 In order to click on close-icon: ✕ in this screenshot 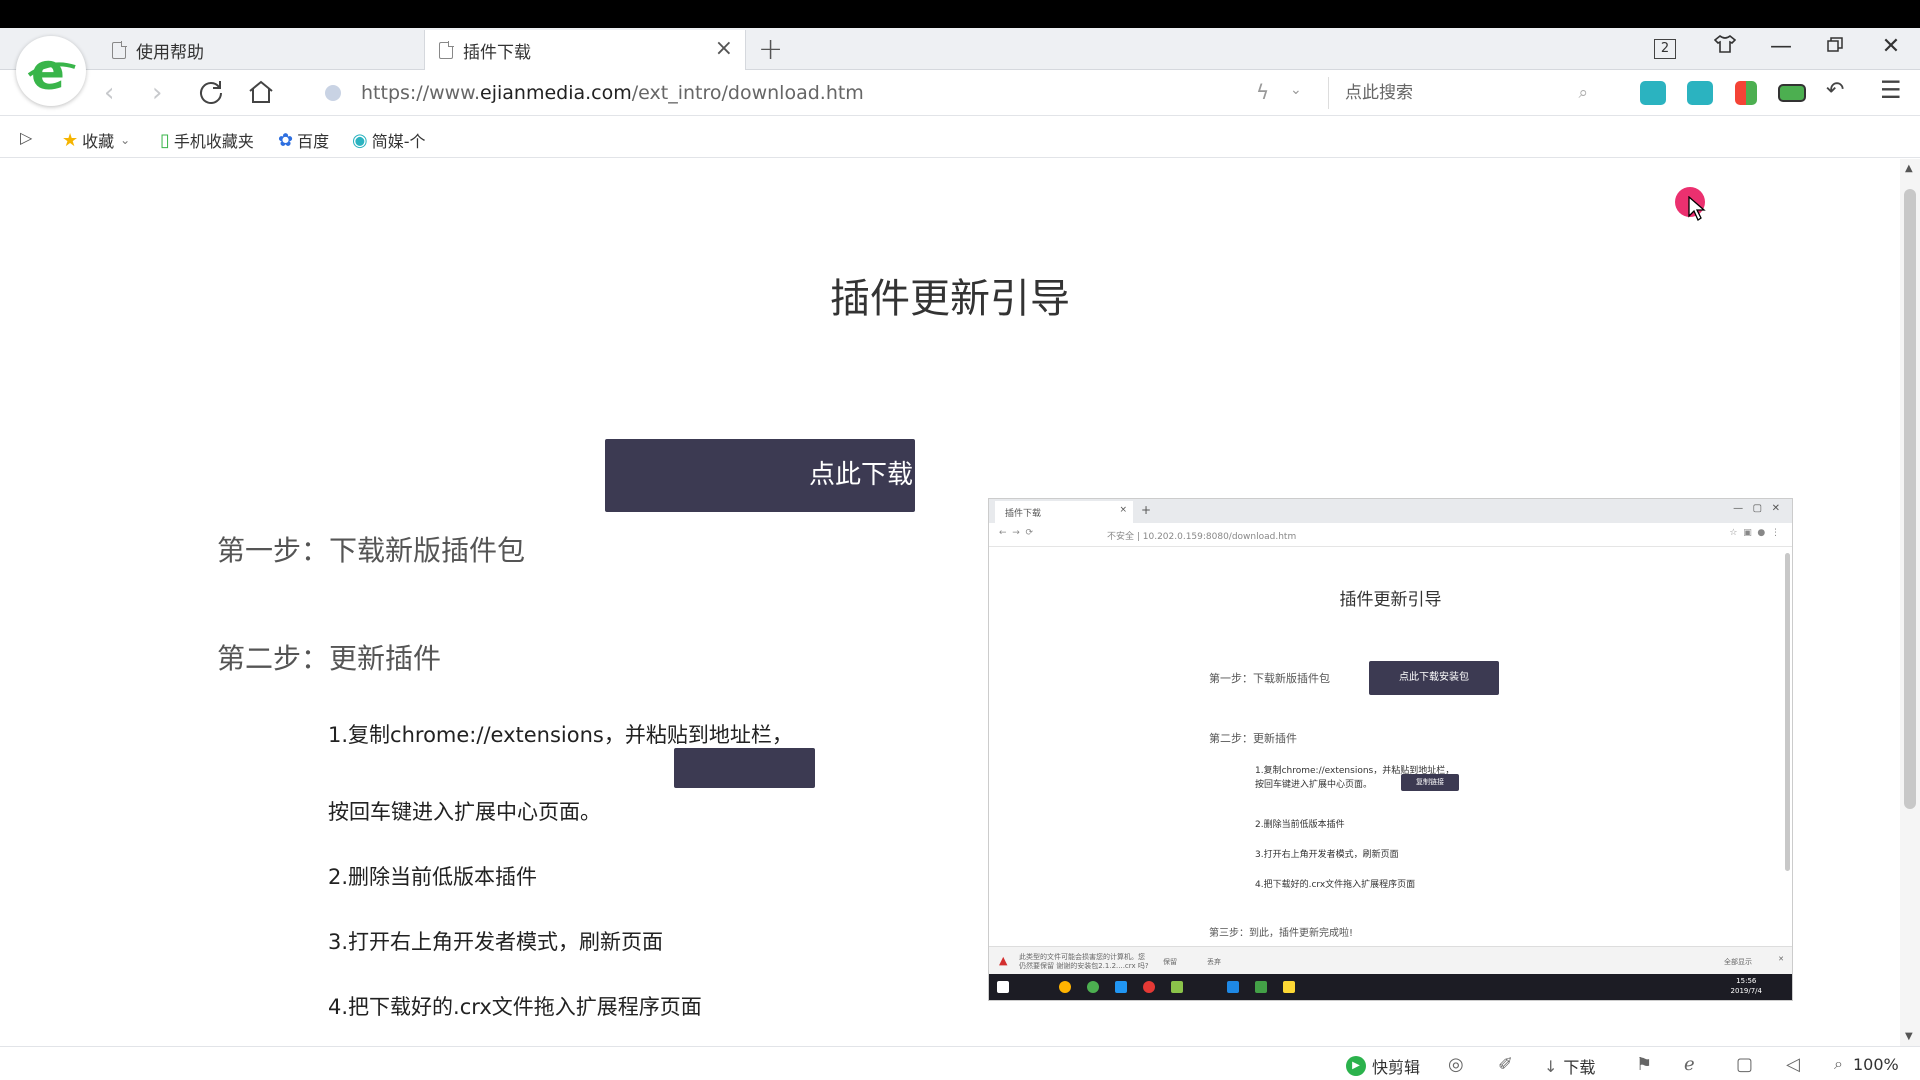, I will do `click(1781, 959)`.